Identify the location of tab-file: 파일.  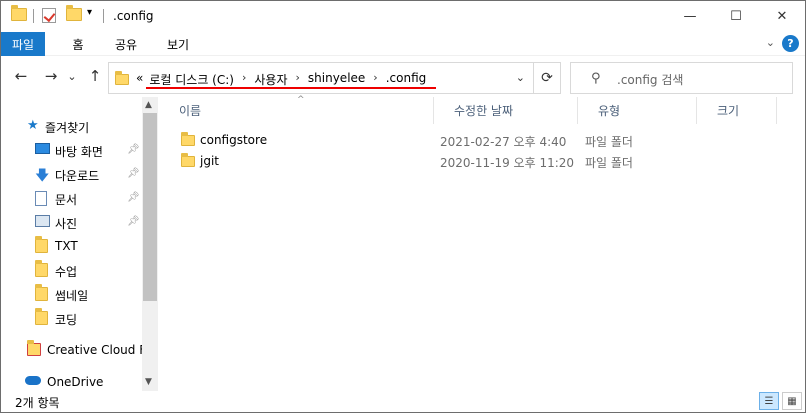
(23, 44).